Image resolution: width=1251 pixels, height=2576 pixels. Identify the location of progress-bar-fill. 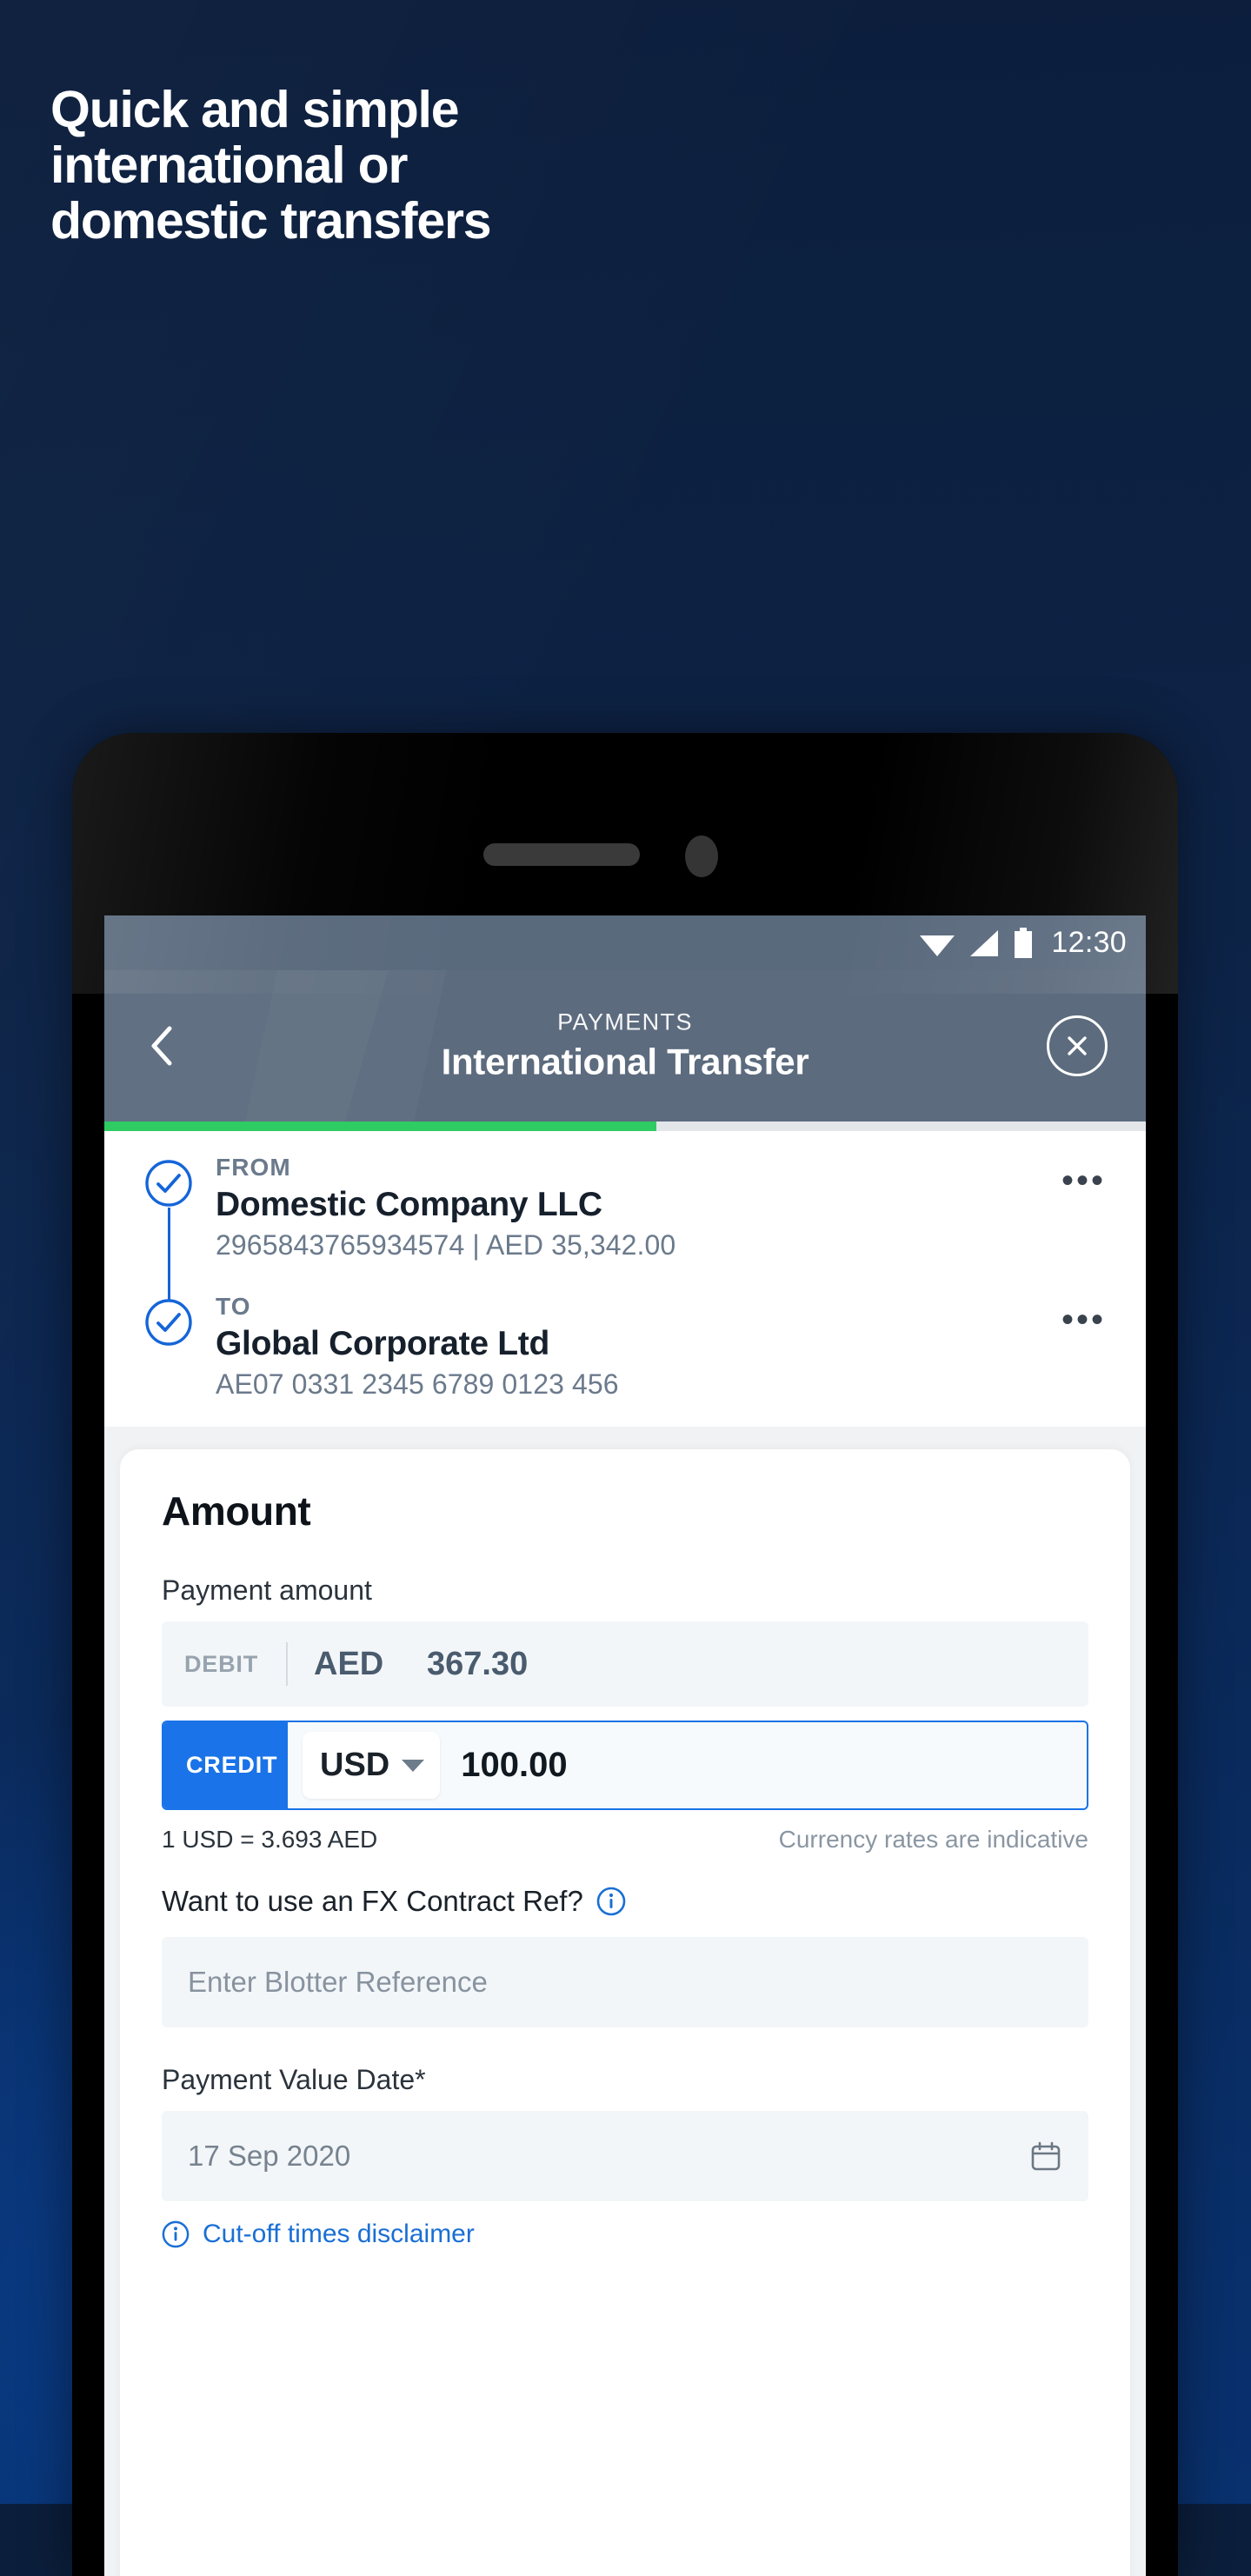
(380, 1126).